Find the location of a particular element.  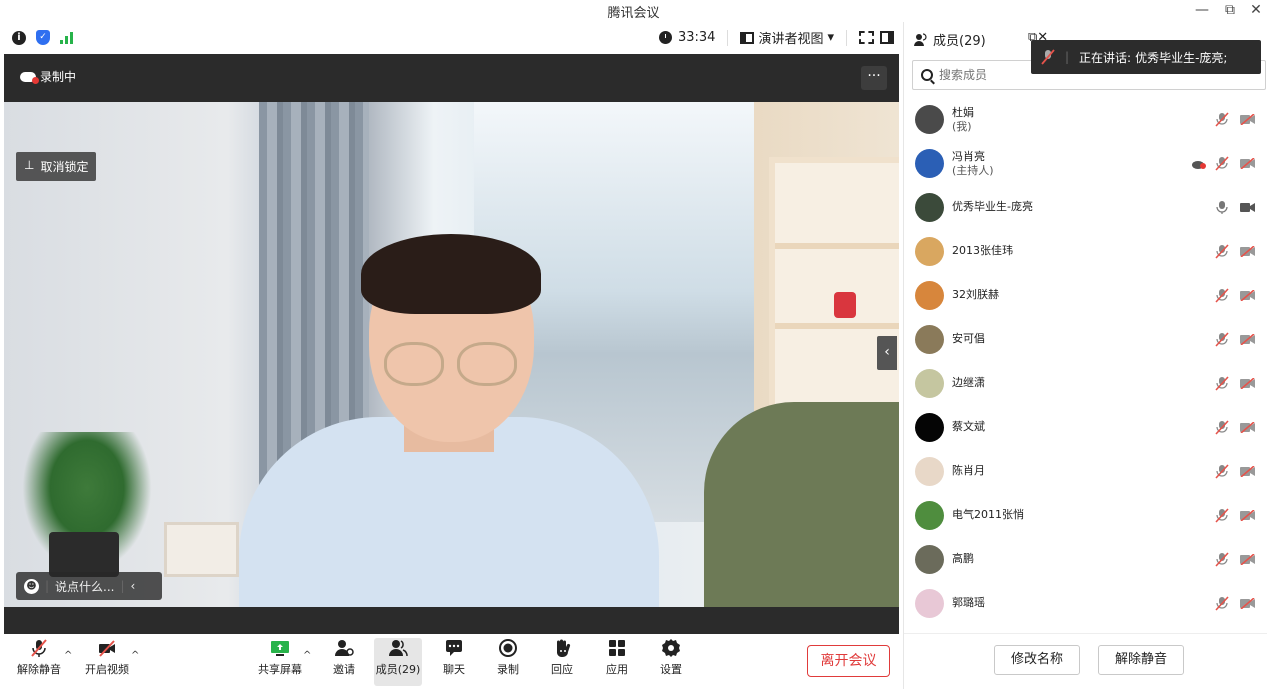

member-row: 陈肖月 is located at coordinates (1085, 472).